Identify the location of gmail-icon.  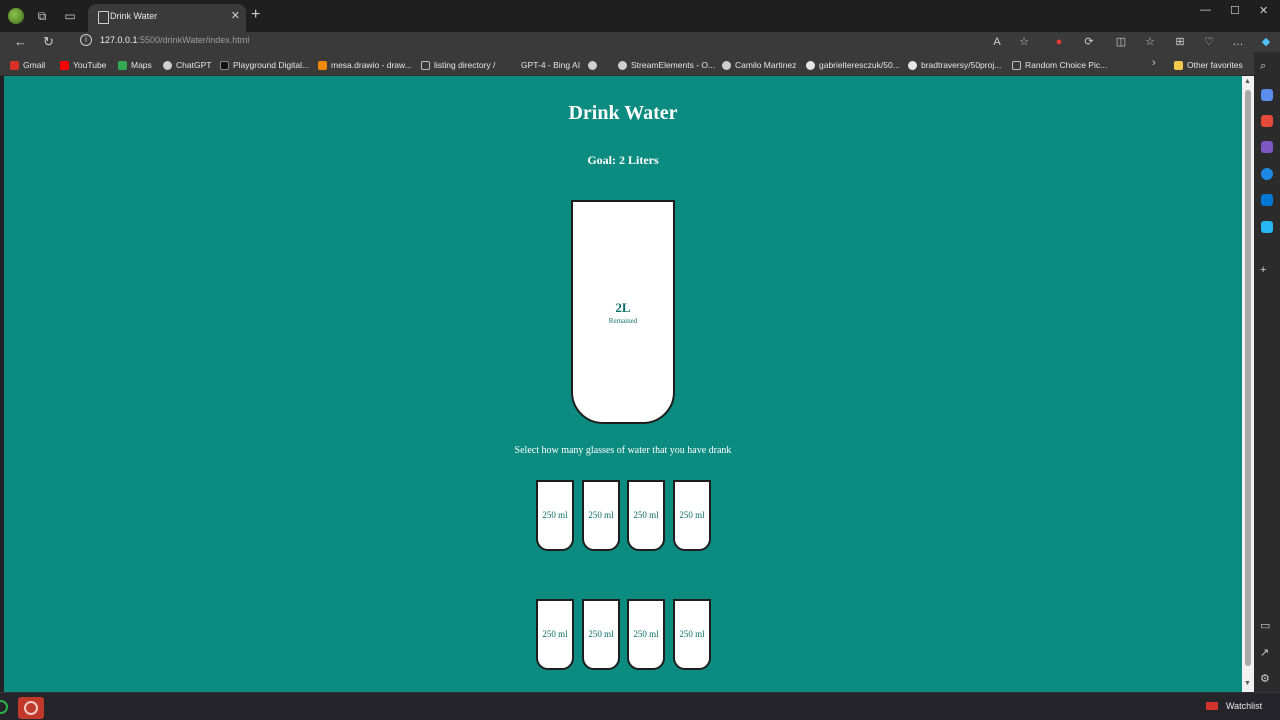
(14, 65).